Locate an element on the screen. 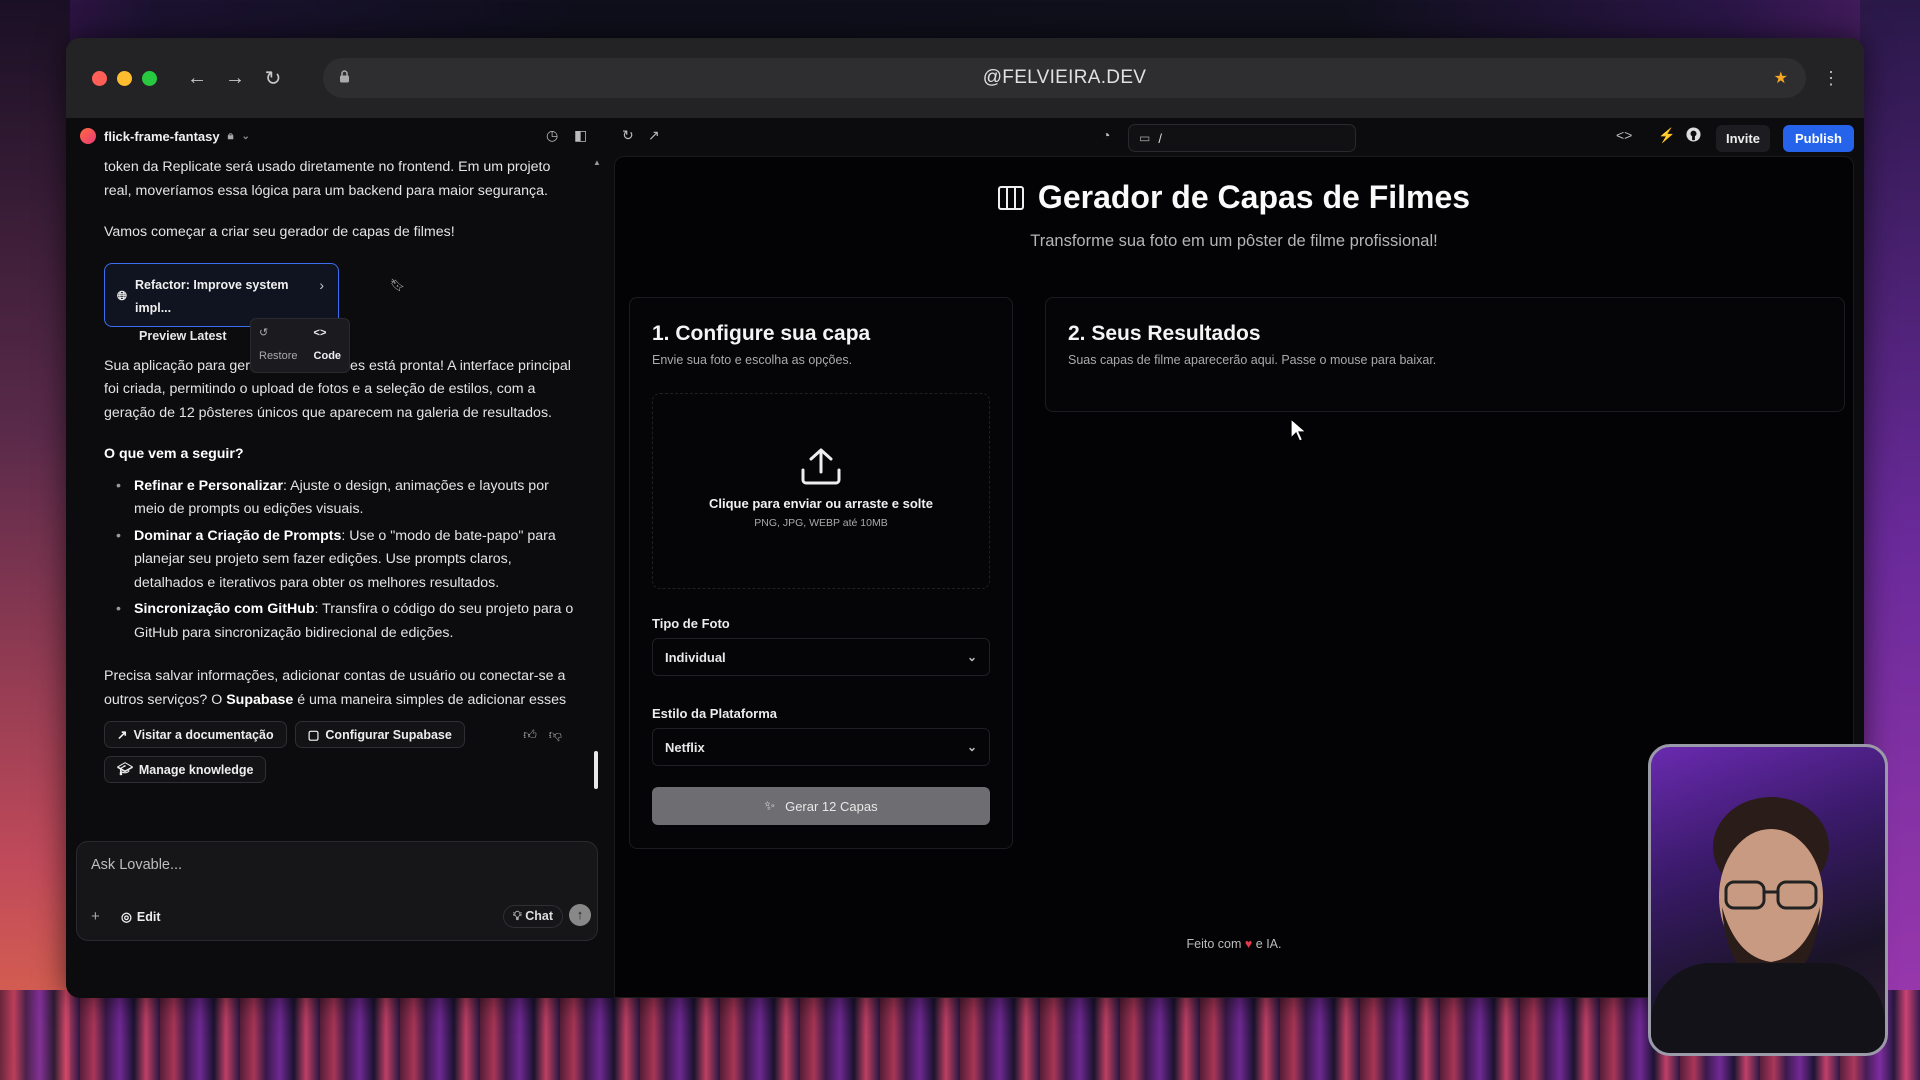 The width and height of the screenshot is (1920, 1080). edit-mode-button: ◎ Edit is located at coordinates (141, 917).